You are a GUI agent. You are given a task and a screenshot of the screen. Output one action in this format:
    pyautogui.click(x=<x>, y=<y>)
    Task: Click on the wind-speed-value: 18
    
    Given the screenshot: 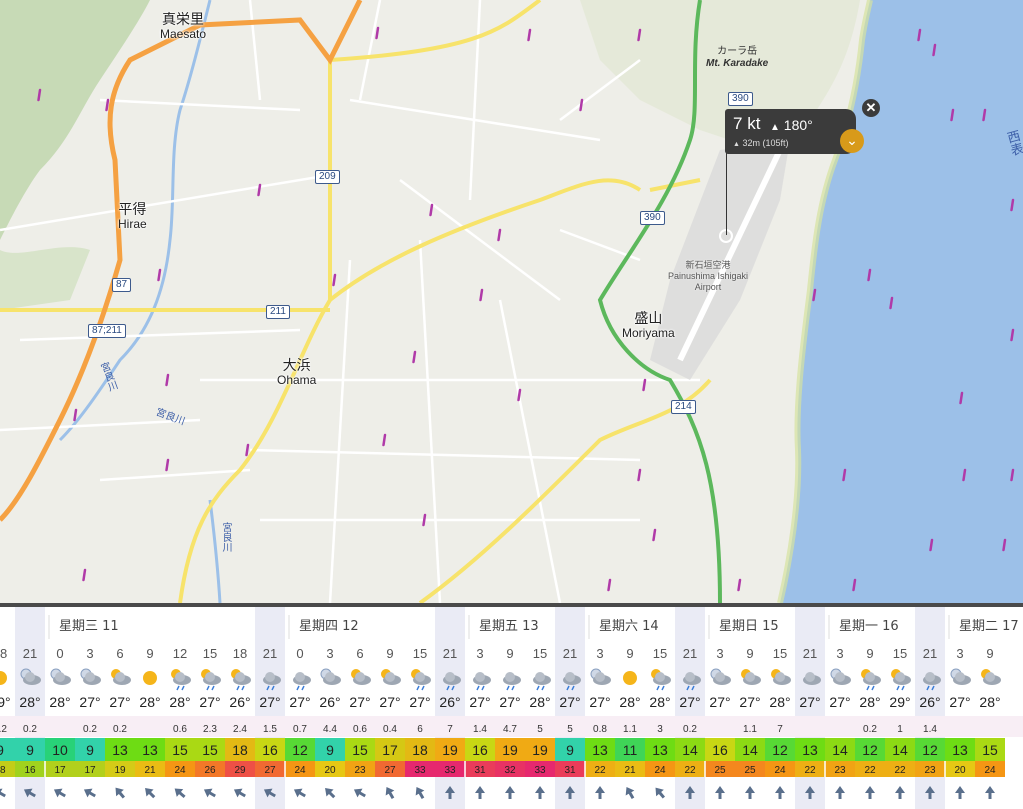 What is the action you would take?
    pyautogui.click(x=240, y=750)
    